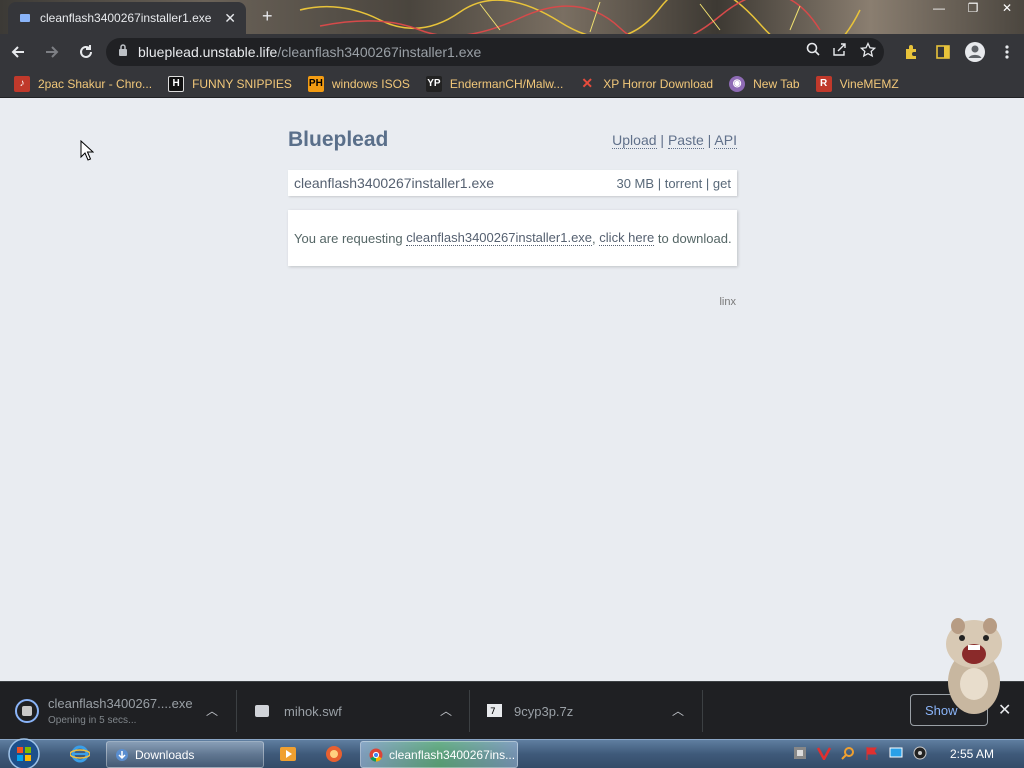 The height and width of the screenshot is (768, 1024). Describe the element at coordinates (22, 83) in the screenshot. I see `album-icon: ♪` at that location.